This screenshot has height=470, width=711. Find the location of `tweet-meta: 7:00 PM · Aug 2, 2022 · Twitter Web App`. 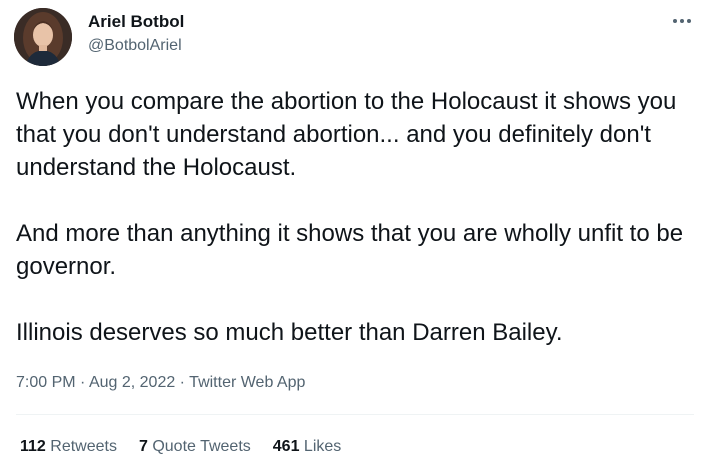

tweet-meta: 7:00 PM · Aug 2, 2022 · Twitter Web App is located at coordinates (160, 383).